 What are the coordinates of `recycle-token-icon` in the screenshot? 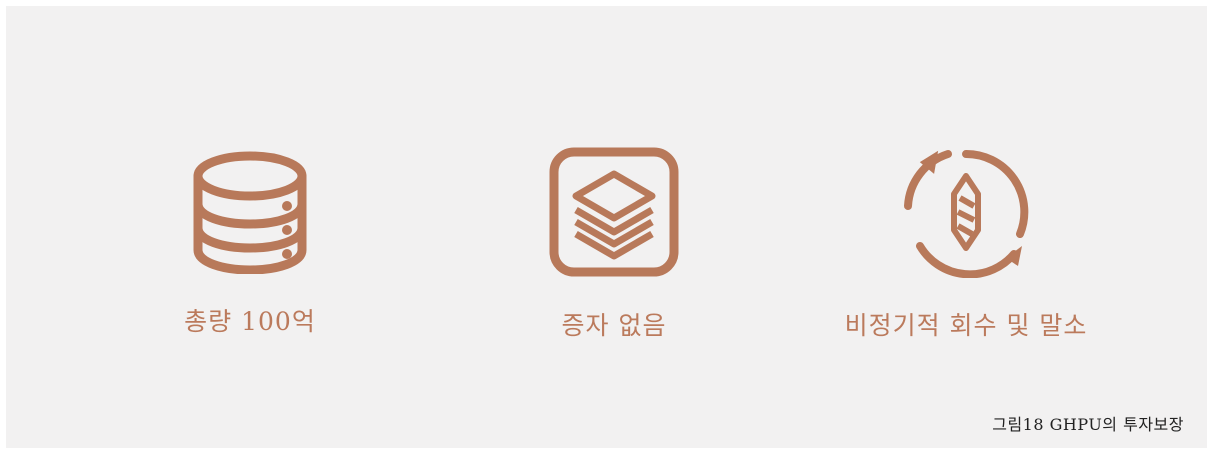 It's located at (966, 213).